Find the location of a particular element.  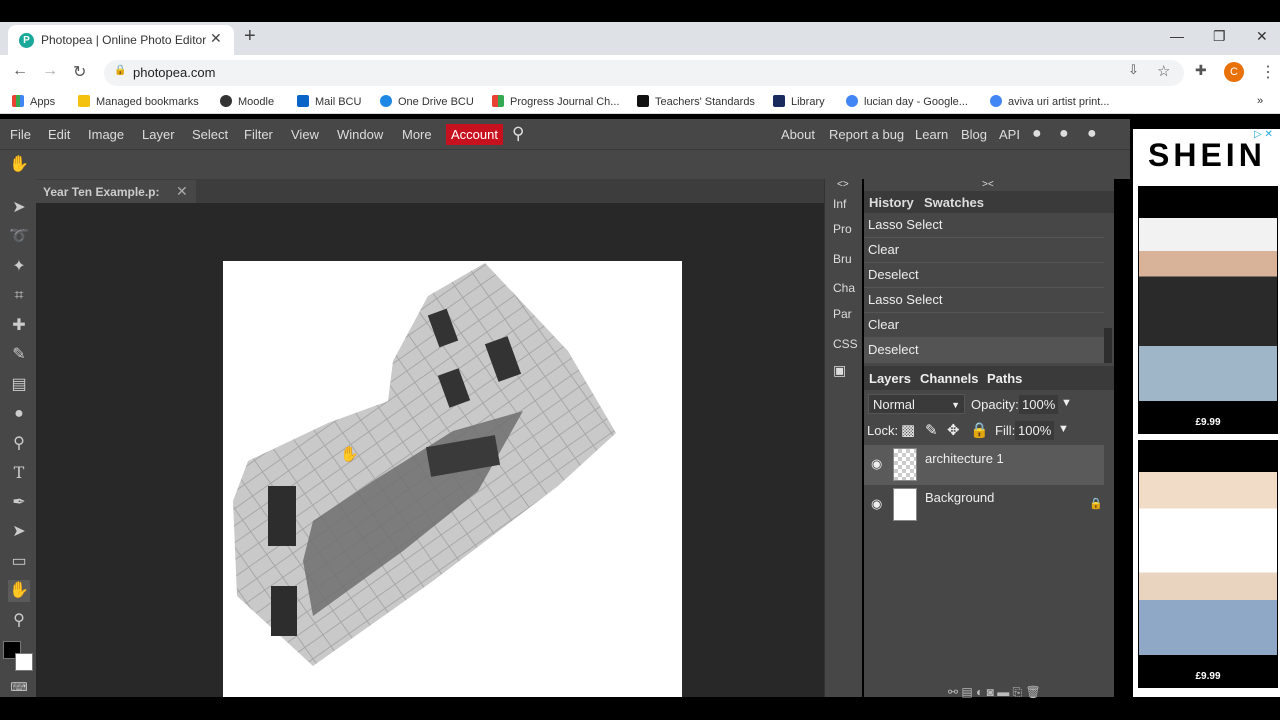

healing-tool-icon: ✚ is located at coordinates (19, 326).